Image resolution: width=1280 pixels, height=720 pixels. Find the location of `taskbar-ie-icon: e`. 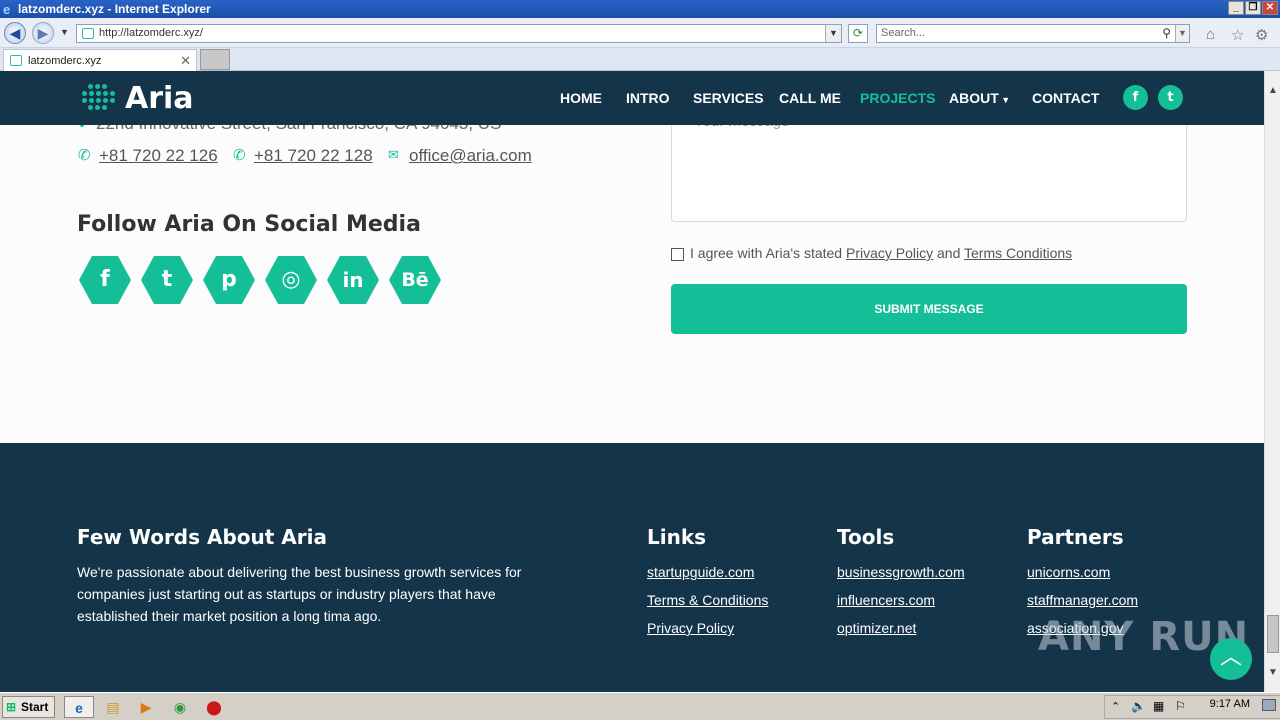

taskbar-ie-icon: e is located at coordinates (79, 707).